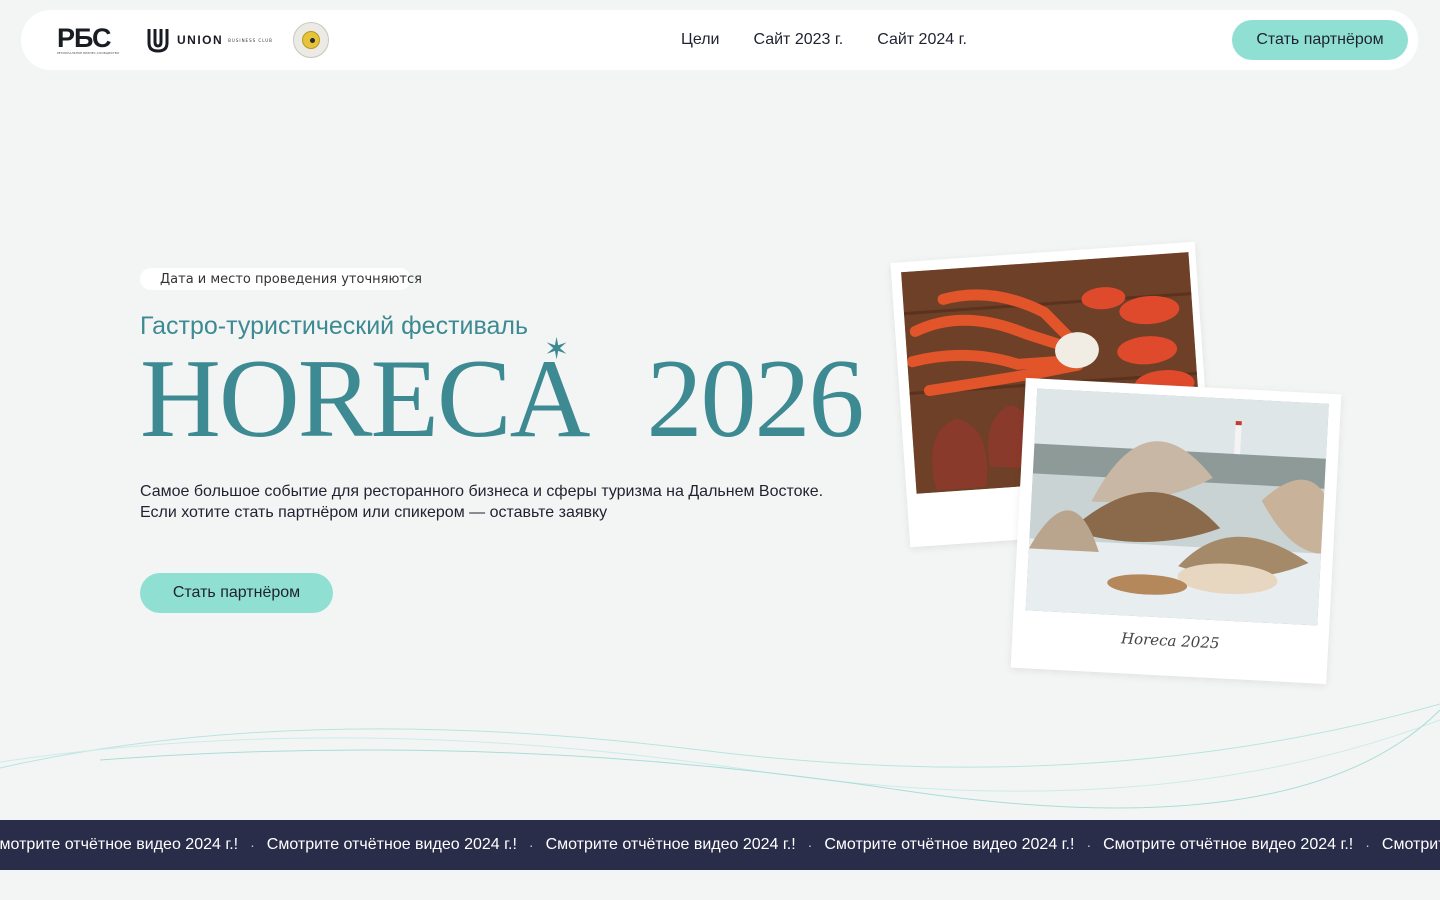 This screenshot has height=900, width=1440. I want to click on union-mark-icon, so click(158, 40).